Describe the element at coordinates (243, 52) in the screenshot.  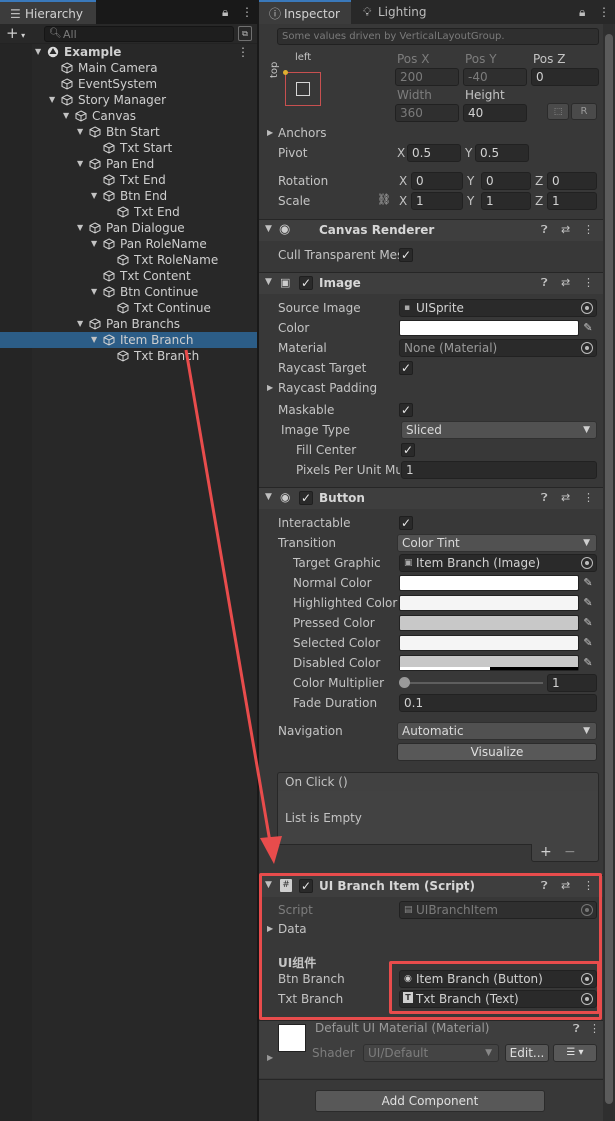
I see `scene-menu-icon: ⋮` at that location.